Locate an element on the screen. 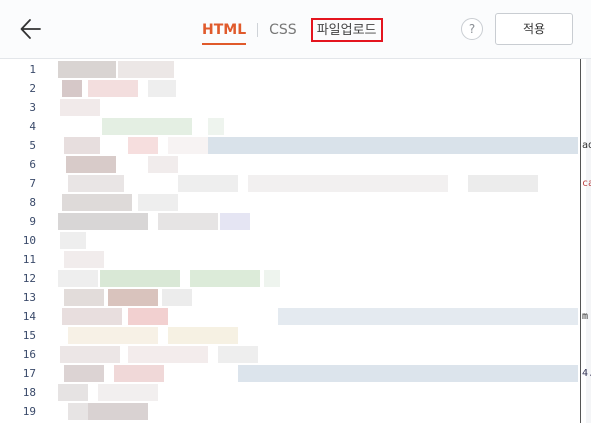 Image resolution: width=591 pixels, height=423 pixels. editor-header: HTML CSS 파일업로드 ? 적용 is located at coordinates (295, 29).